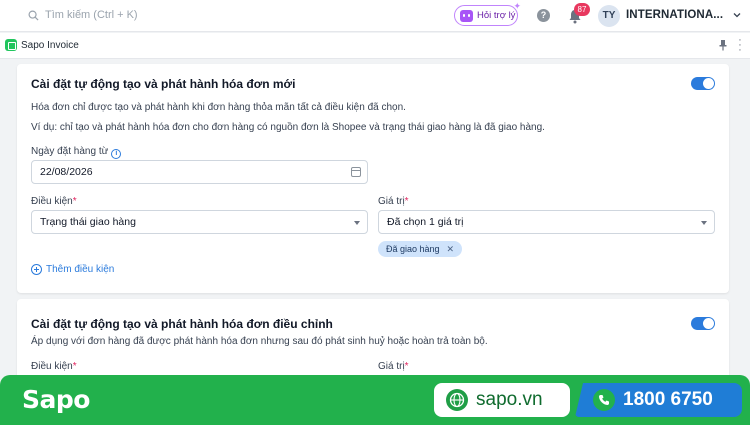 This screenshot has width=750, height=425. What do you see at coordinates (66, 172) in the screenshot?
I see `date-value: 22/08/2026` at bounding box center [66, 172].